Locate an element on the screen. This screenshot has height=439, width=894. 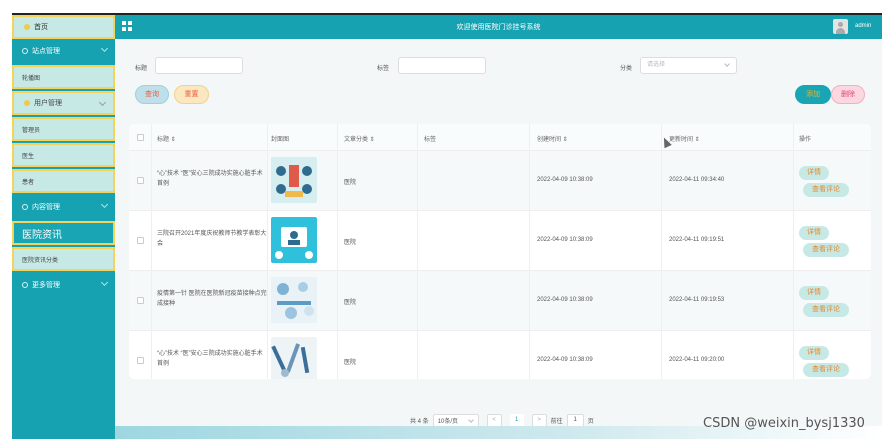
goto-page-input: 1 is located at coordinates (575, 420).